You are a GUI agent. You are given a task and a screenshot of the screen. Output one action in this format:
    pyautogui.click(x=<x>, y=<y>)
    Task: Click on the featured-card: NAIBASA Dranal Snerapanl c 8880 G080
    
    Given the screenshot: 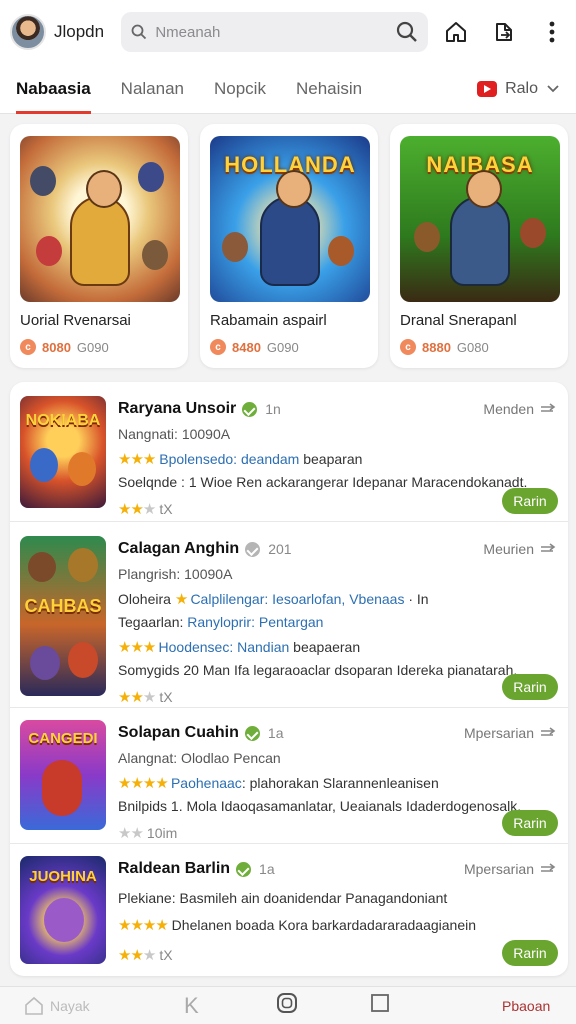 What is the action you would take?
    pyautogui.click(x=479, y=246)
    